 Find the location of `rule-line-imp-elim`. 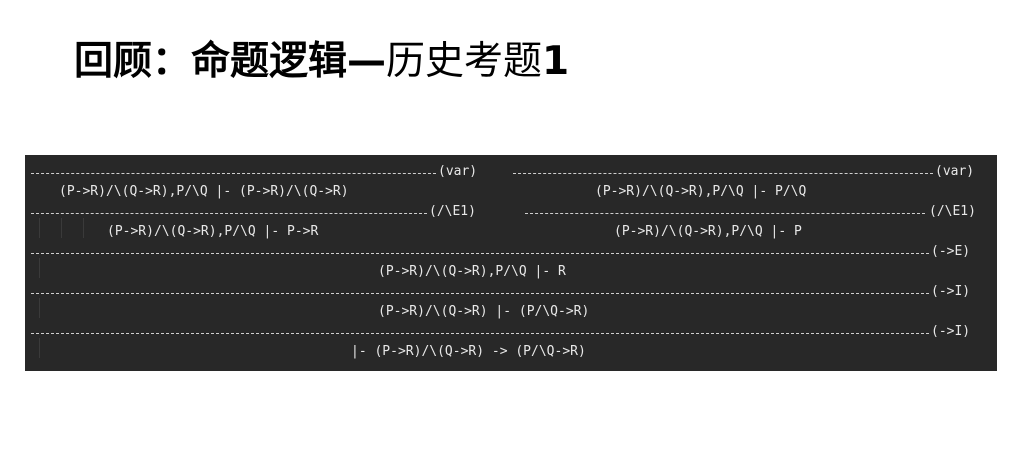

rule-line-imp-elim is located at coordinates (480, 253).